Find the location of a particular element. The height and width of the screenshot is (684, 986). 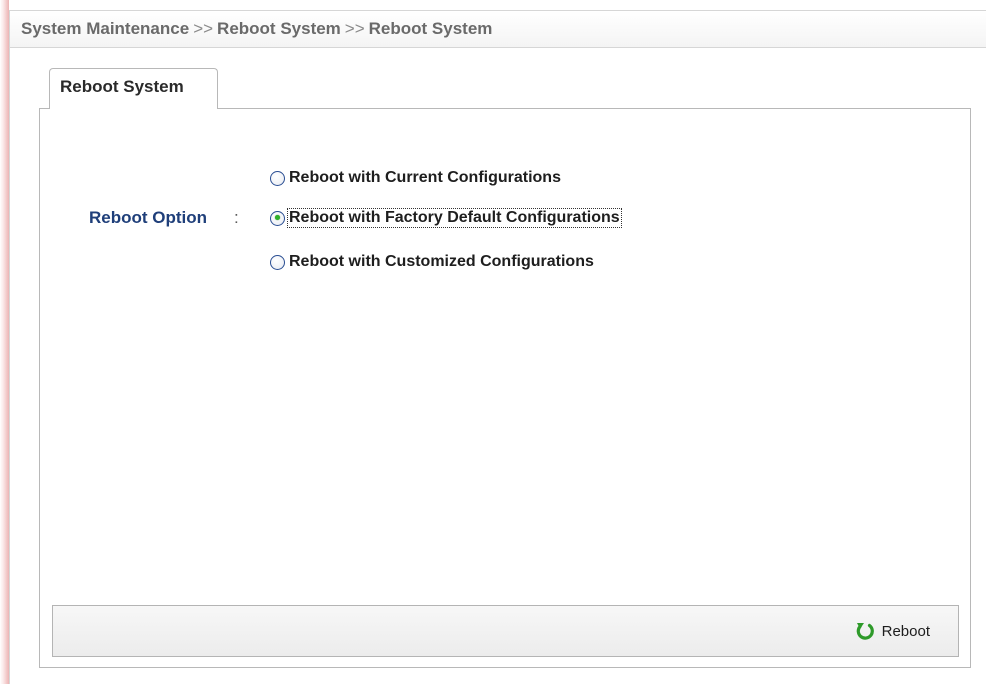

reboot-option-colon: : is located at coordinates (236, 217).